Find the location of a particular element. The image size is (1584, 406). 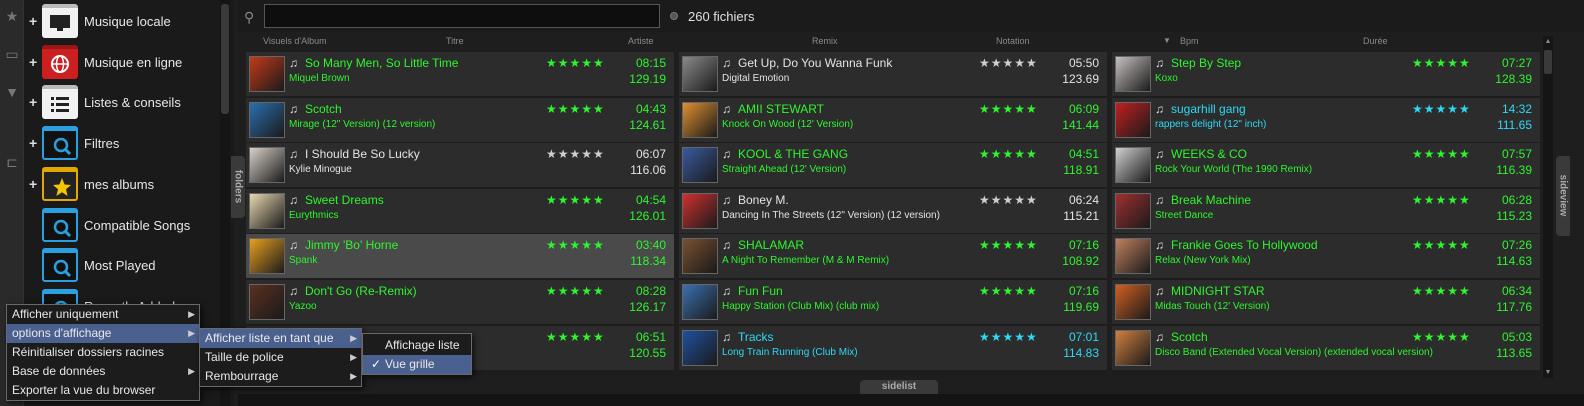

sideview-tab: sideview is located at coordinates (1563, 196).